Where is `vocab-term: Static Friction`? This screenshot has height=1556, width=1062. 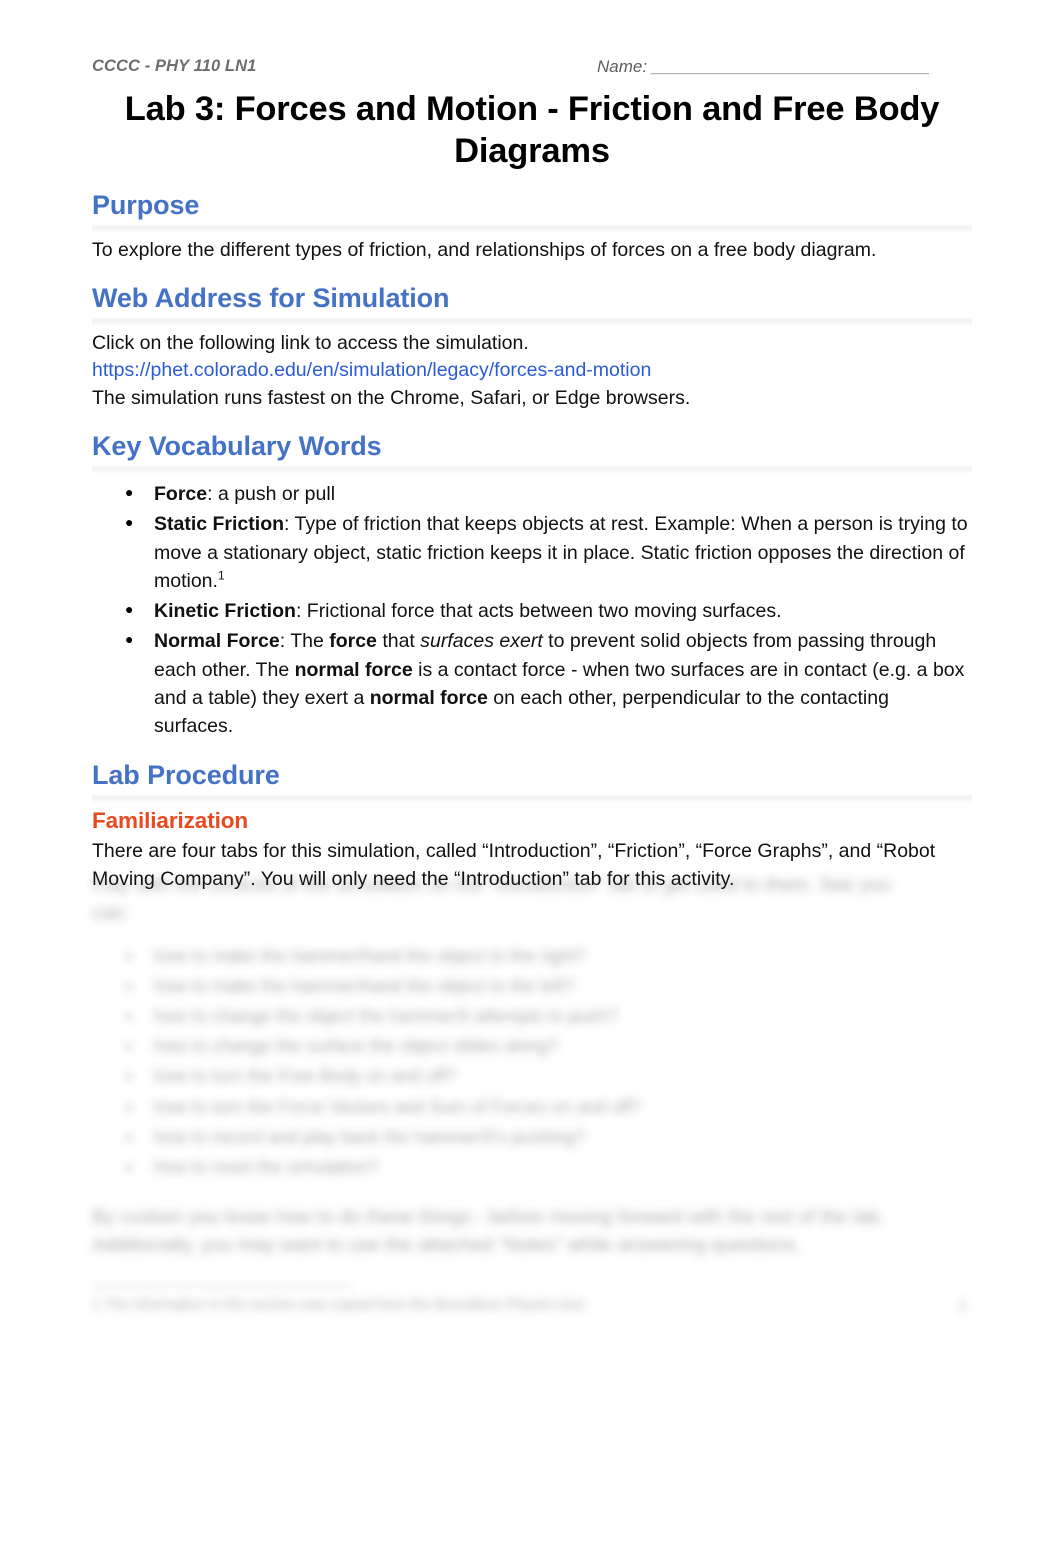
vocab-term: Static Friction is located at coordinates (219, 524).